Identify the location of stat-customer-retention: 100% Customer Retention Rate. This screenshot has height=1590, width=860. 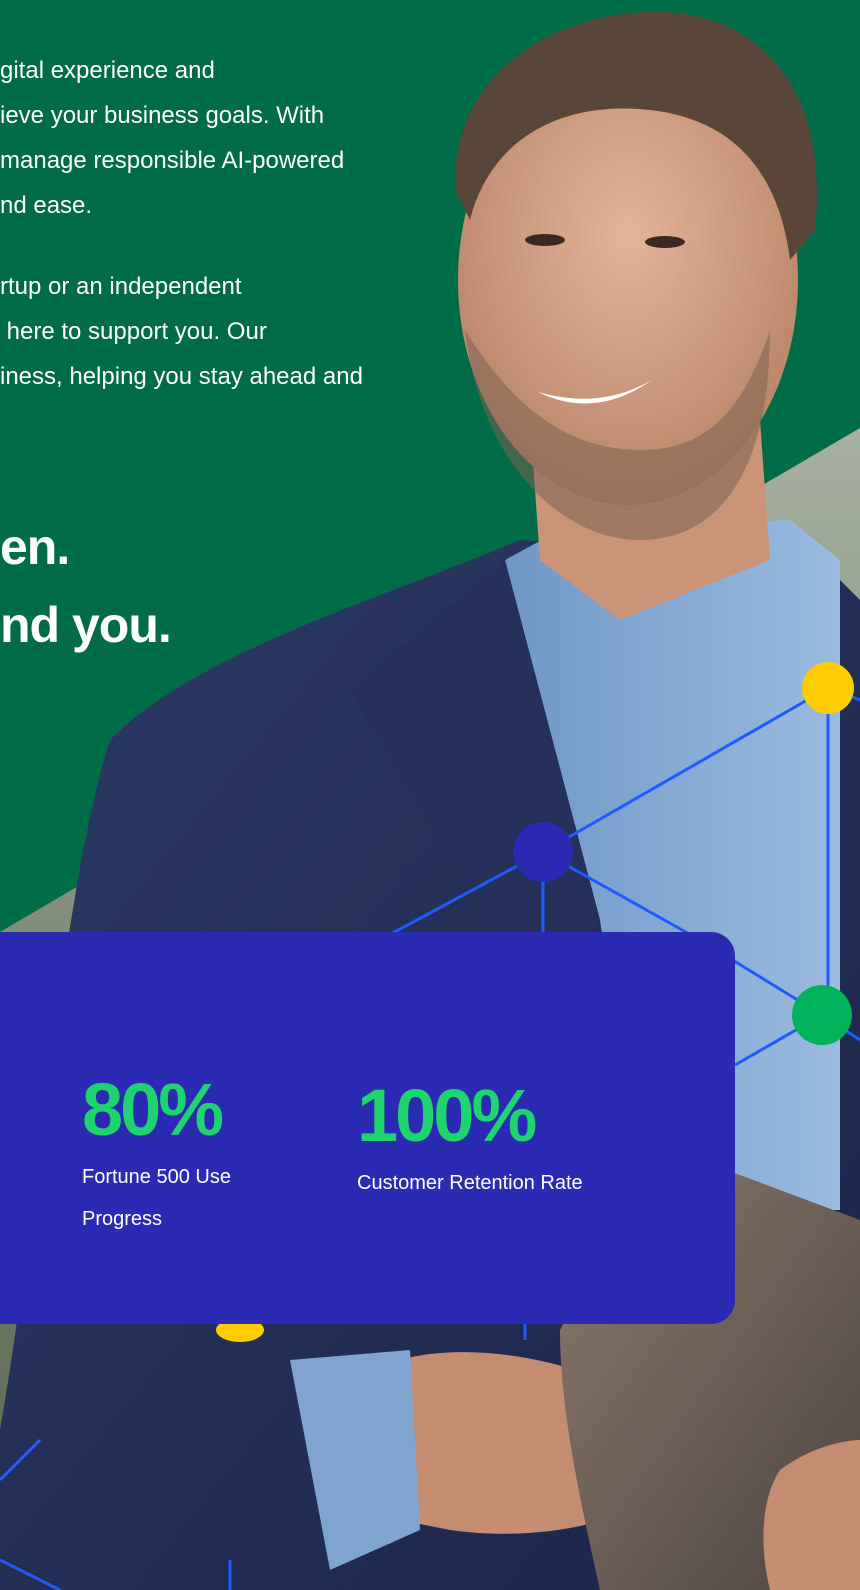
(477, 1140).